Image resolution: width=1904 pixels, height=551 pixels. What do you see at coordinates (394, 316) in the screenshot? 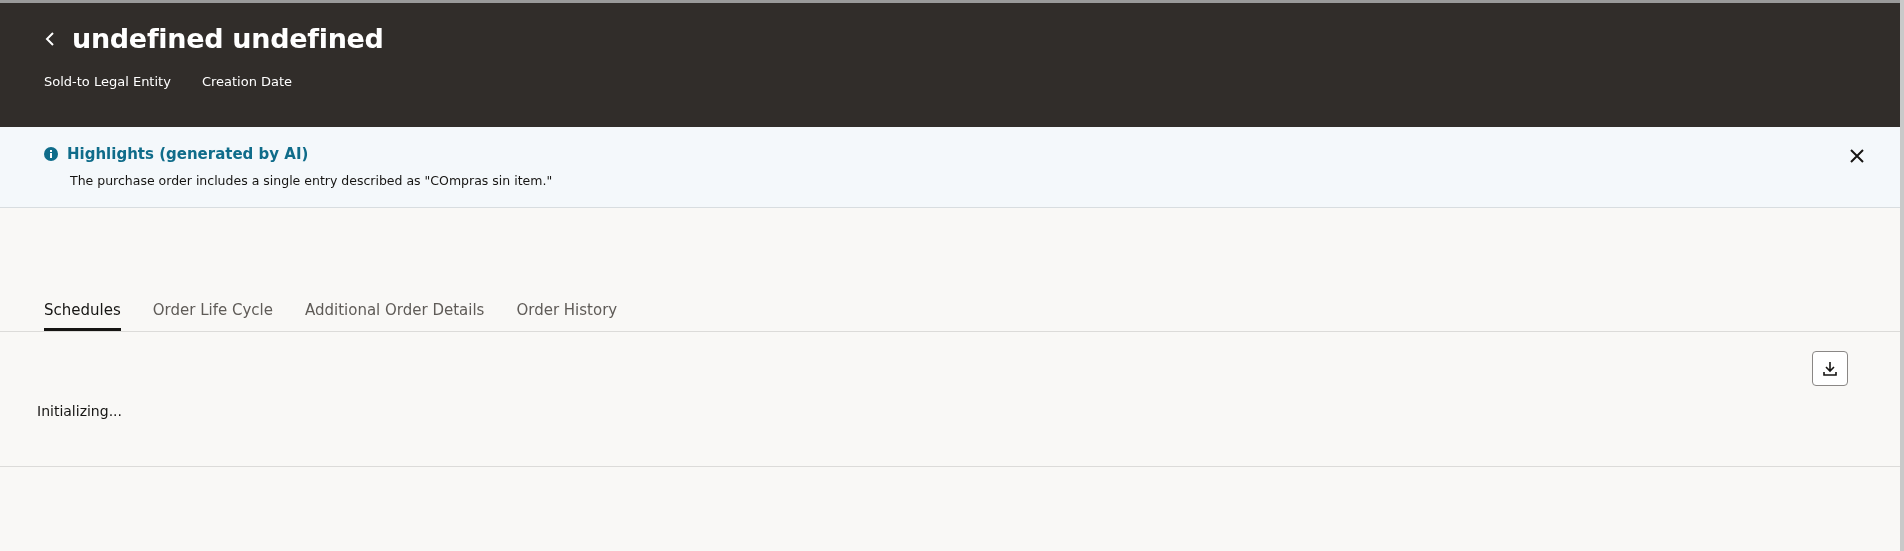
I see `tab: Additional Order Details` at bounding box center [394, 316].